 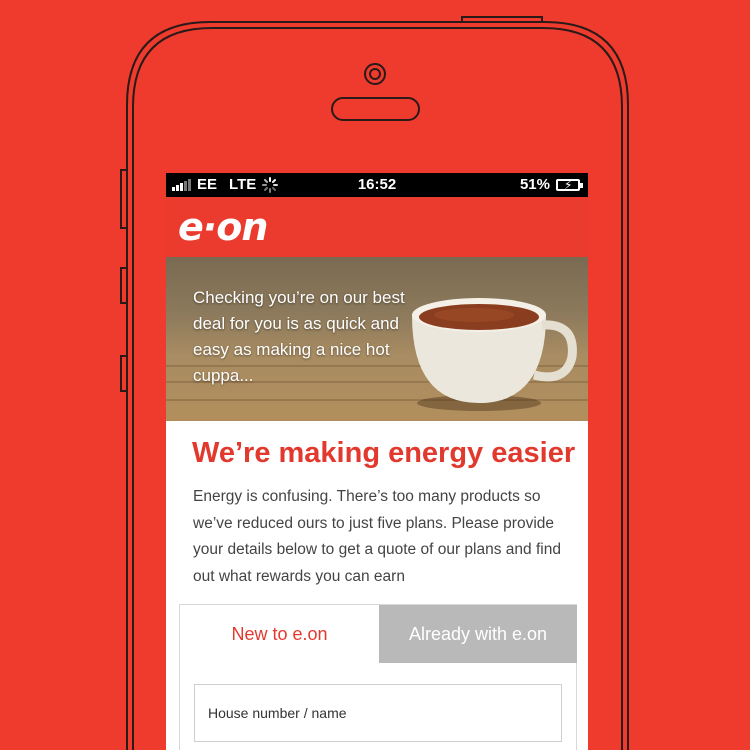 I want to click on tab-new-to-eon: New to e.on, so click(x=279, y=634).